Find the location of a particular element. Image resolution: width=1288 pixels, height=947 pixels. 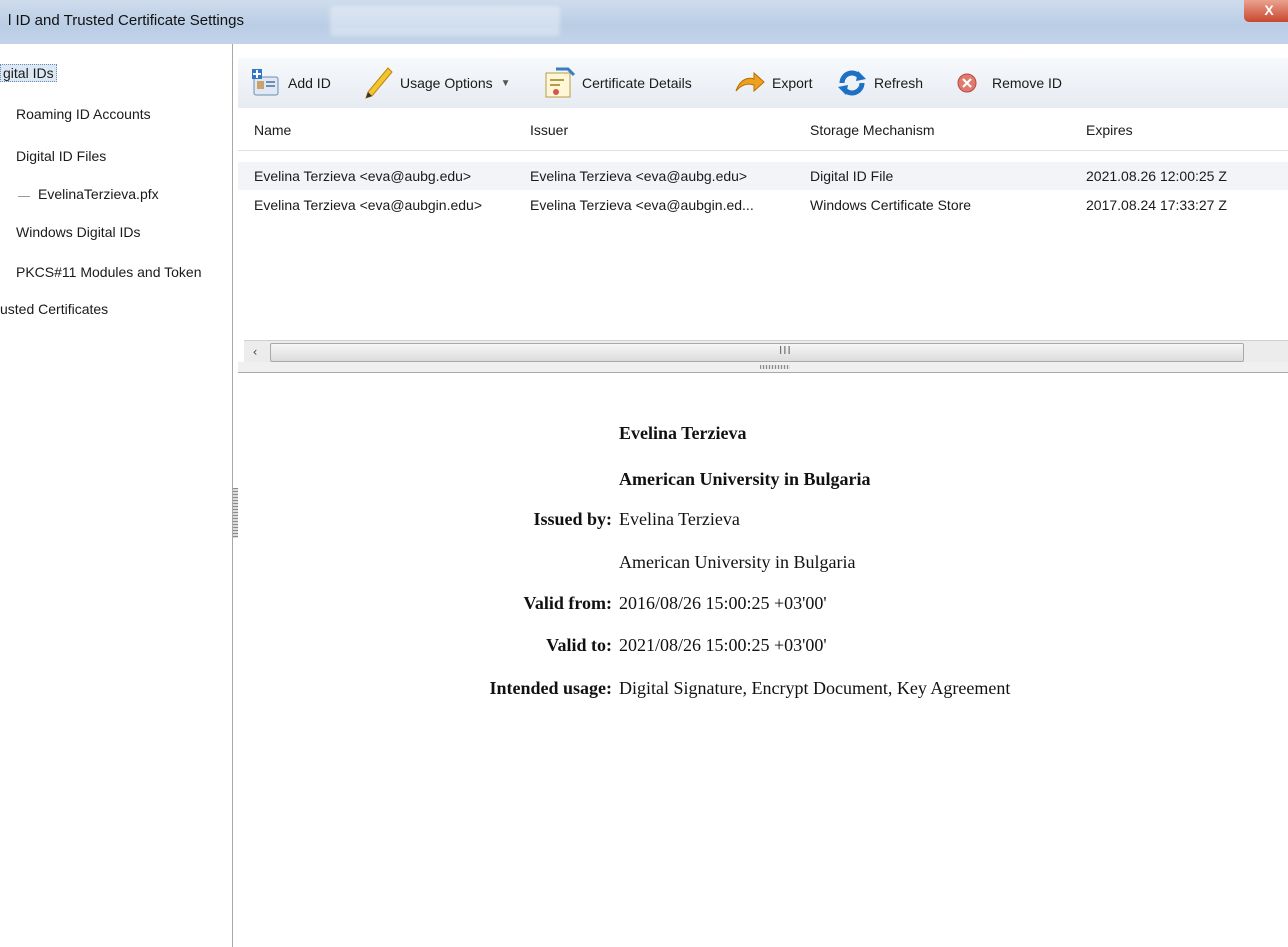

refresh-icon is located at coordinates (852, 83).